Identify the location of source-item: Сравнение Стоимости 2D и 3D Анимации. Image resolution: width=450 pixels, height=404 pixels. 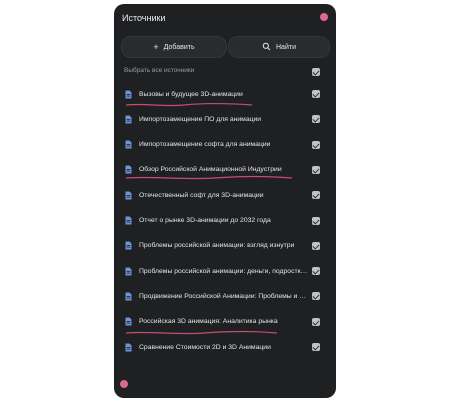
(225, 347).